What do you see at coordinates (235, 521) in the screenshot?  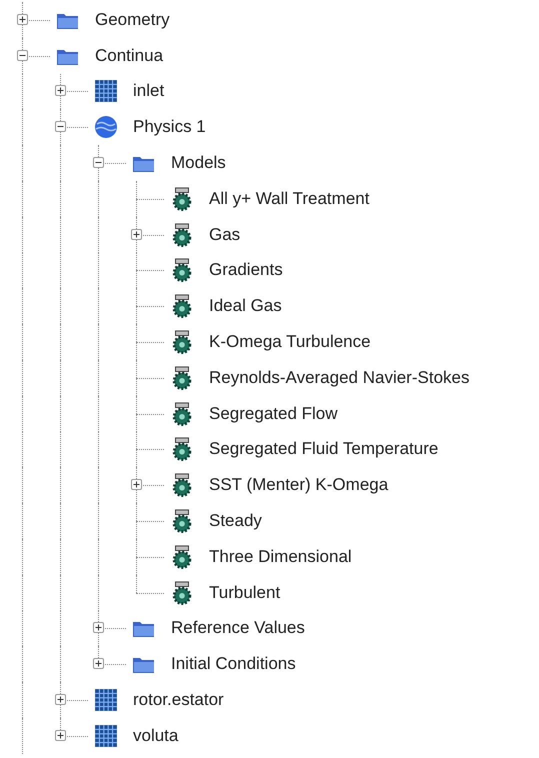 I see `tree-item: Steady` at bounding box center [235, 521].